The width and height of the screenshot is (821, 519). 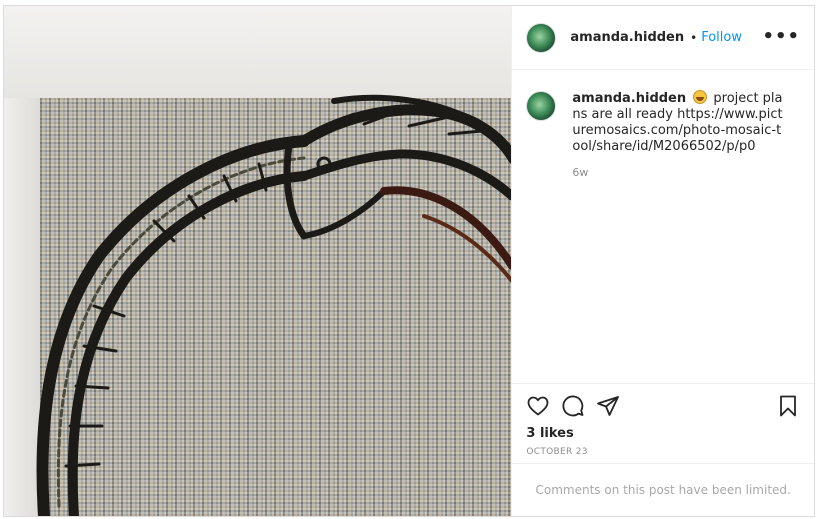 I want to click on post-username: amanda.hidden, so click(x=627, y=37).